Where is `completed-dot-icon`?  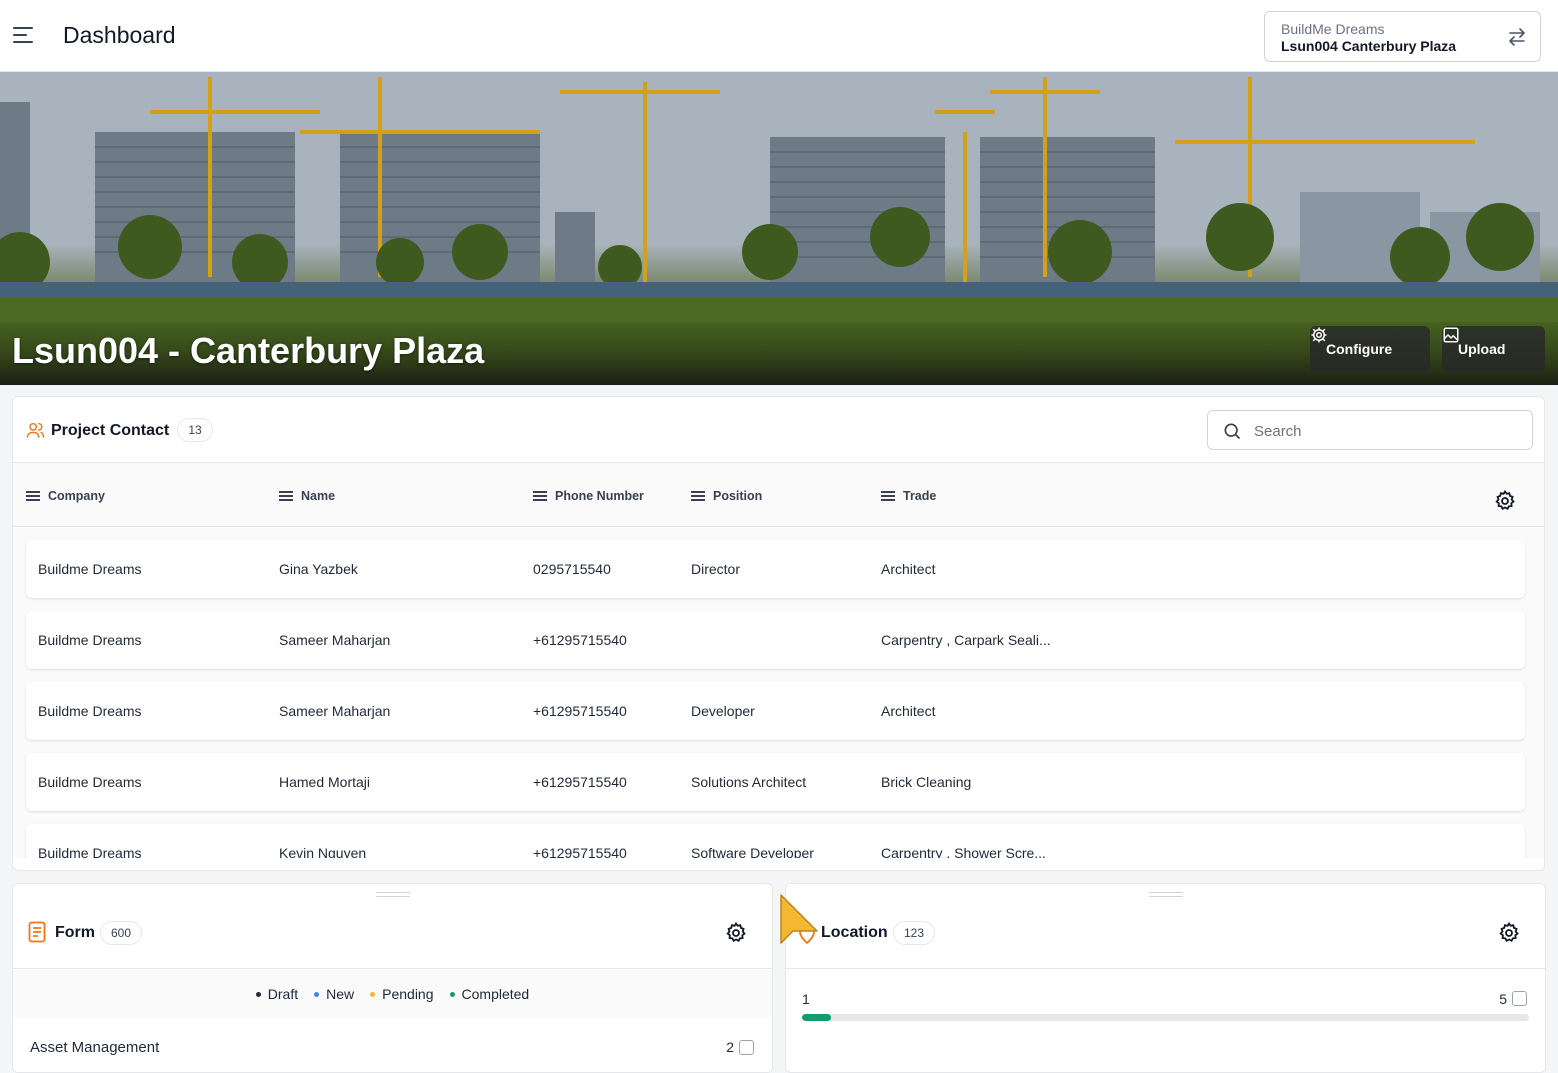
completed-dot-icon is located at coordinates (452, 994).